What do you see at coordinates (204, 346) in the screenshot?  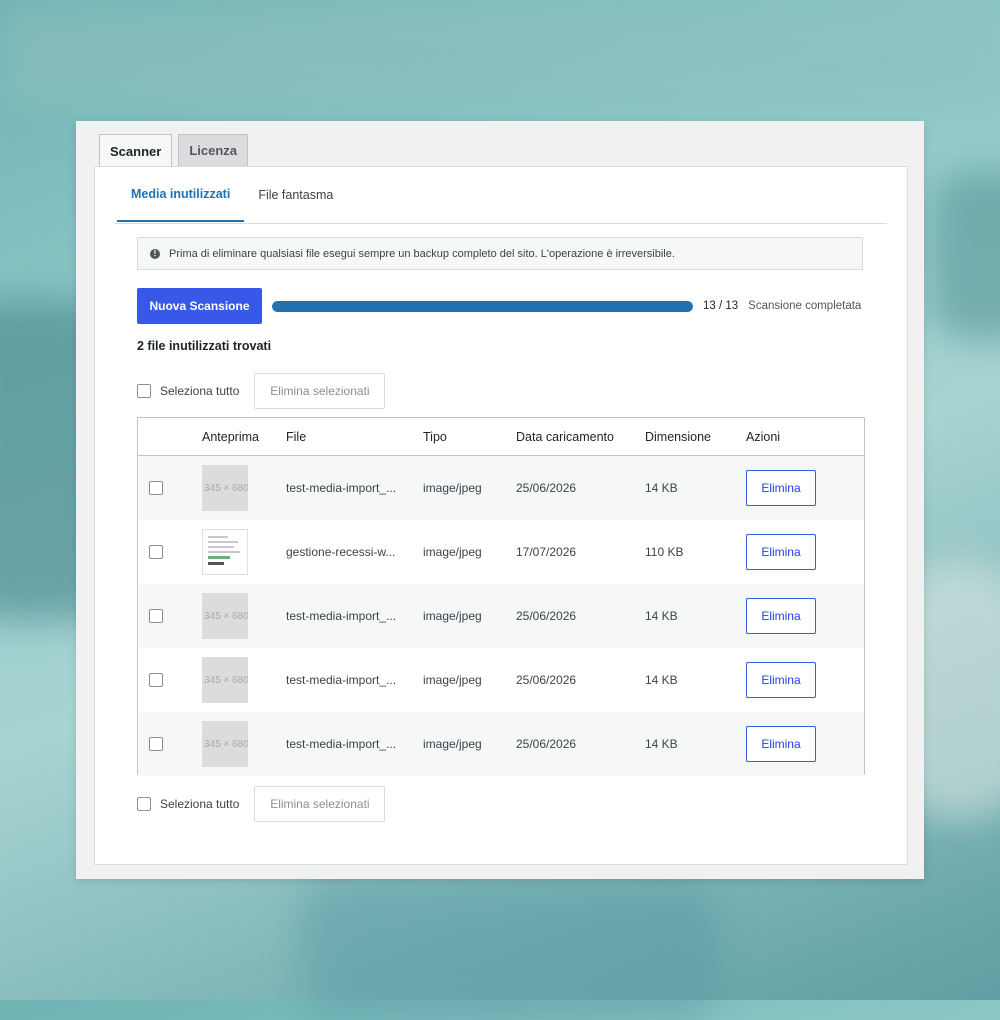 I see `results-title: 2 file inutilizzati trovati` at bounding box center [204, 346].